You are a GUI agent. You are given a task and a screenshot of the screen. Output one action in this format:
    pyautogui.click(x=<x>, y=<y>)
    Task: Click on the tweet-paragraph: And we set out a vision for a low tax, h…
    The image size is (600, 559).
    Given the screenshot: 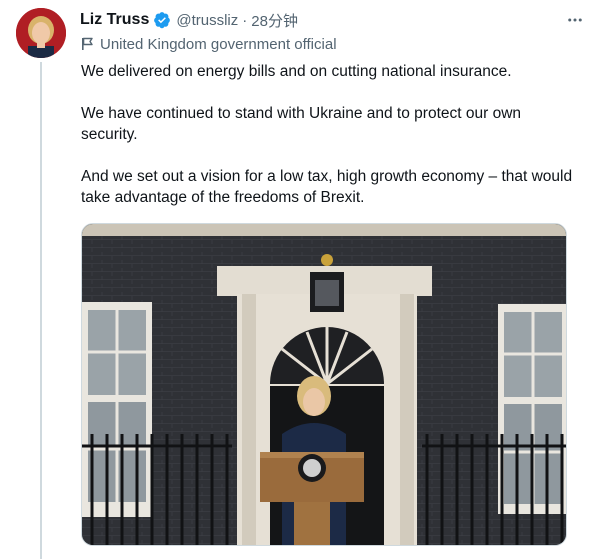 What is the action you would take?
    pyautogui.click(x=327, y=187)
    